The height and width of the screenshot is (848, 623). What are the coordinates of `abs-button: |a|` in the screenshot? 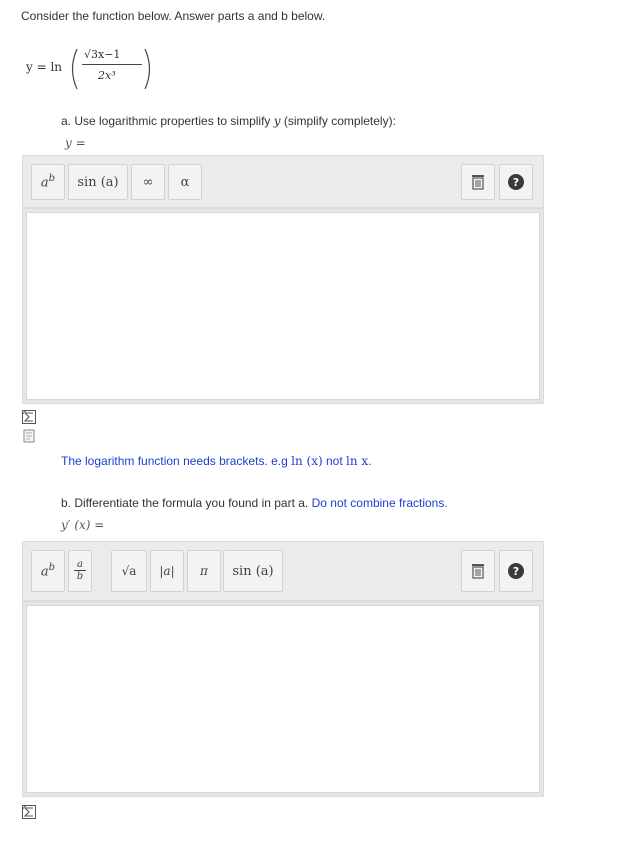 It's located at (167, 571).